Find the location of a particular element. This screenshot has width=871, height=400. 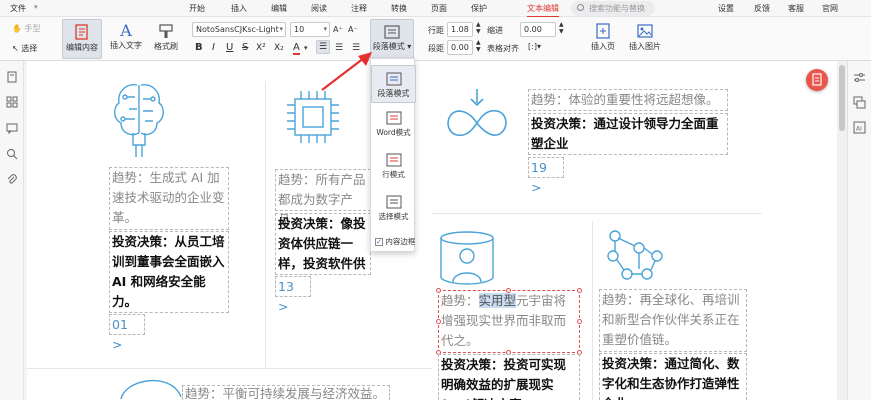

menu-page: 页面 is located at coordinates (439, 8).